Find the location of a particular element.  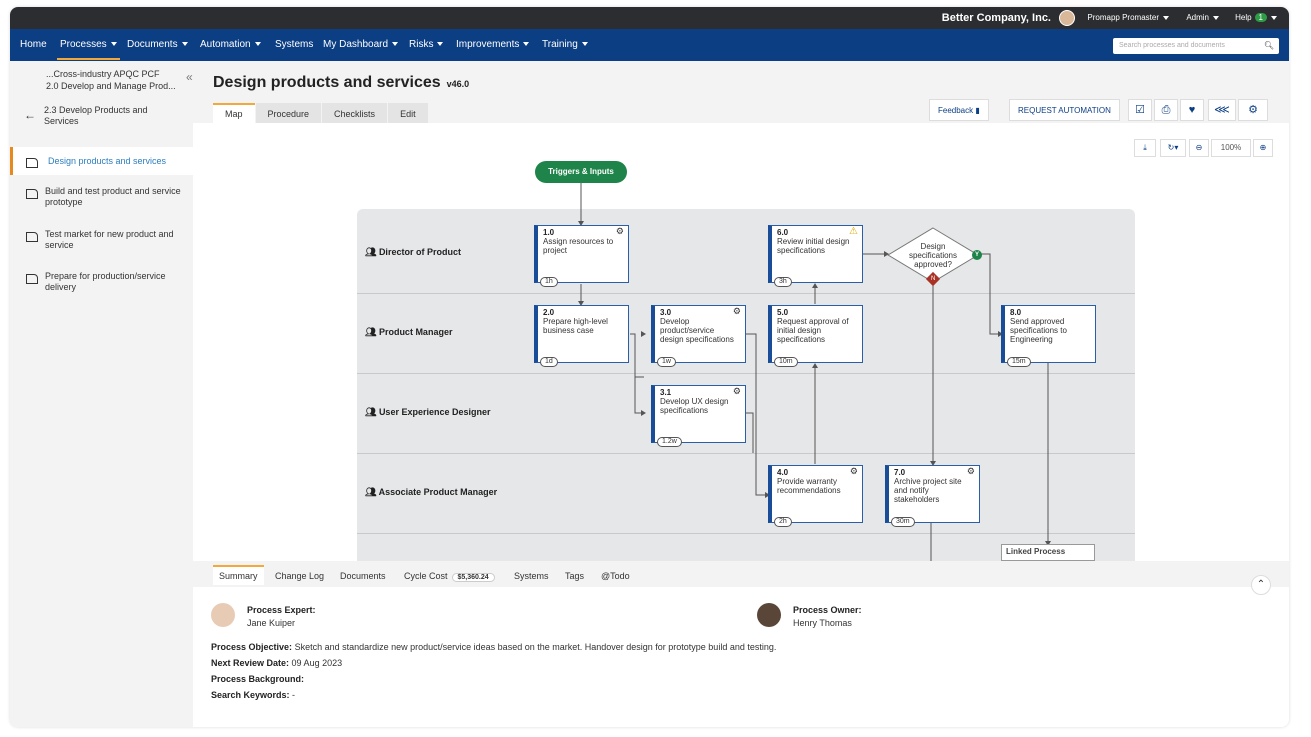

linked-process-node: Linked Process is located at coordinates (1048, 552).